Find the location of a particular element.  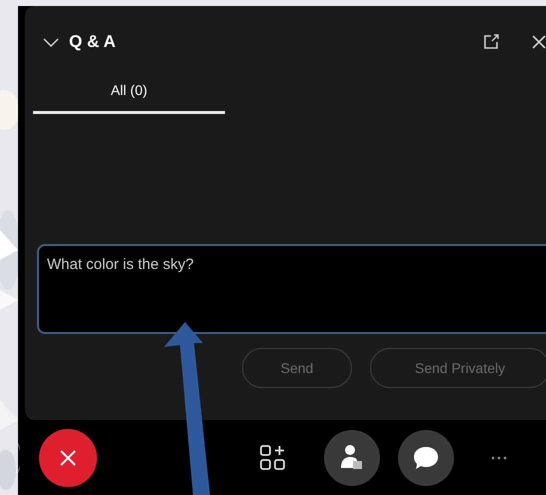

popout-icon is located at coordinates (491, 42).